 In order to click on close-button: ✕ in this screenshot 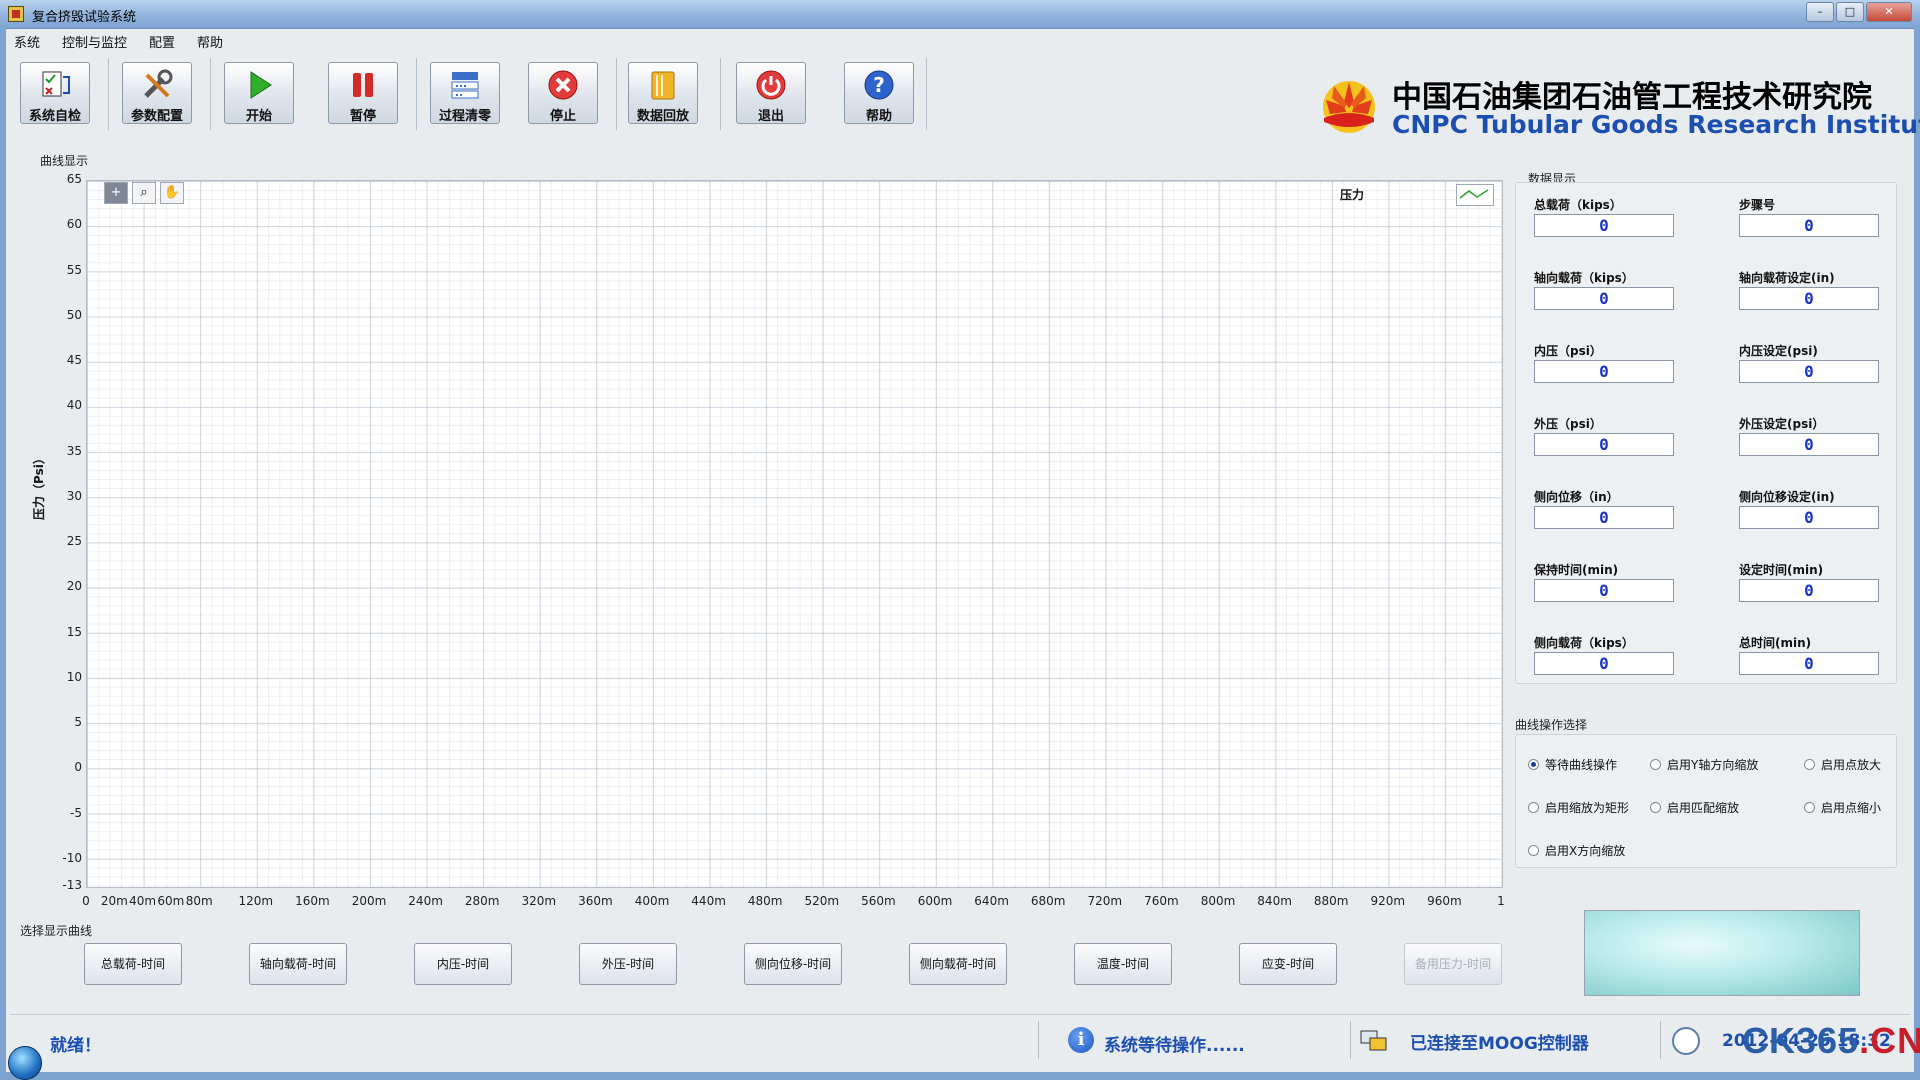, I will do `click(1889, 12)`.